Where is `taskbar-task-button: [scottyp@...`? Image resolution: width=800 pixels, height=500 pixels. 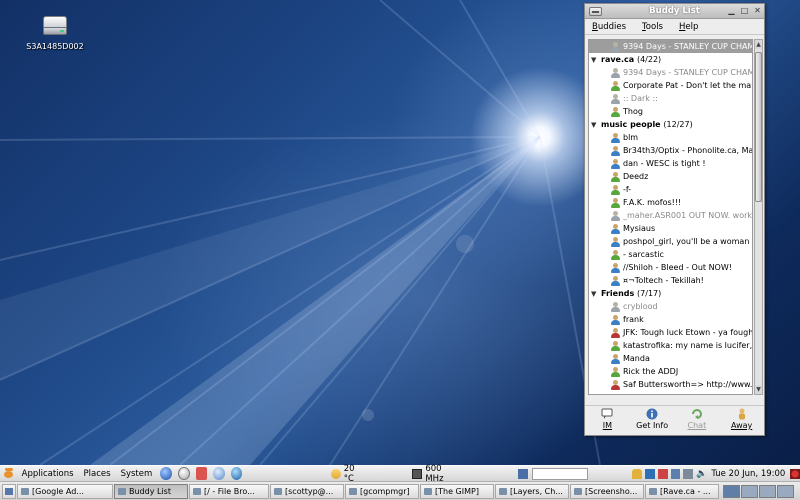 taskbar-task-button: [scottyp@... is located at coordinates (307, 491).